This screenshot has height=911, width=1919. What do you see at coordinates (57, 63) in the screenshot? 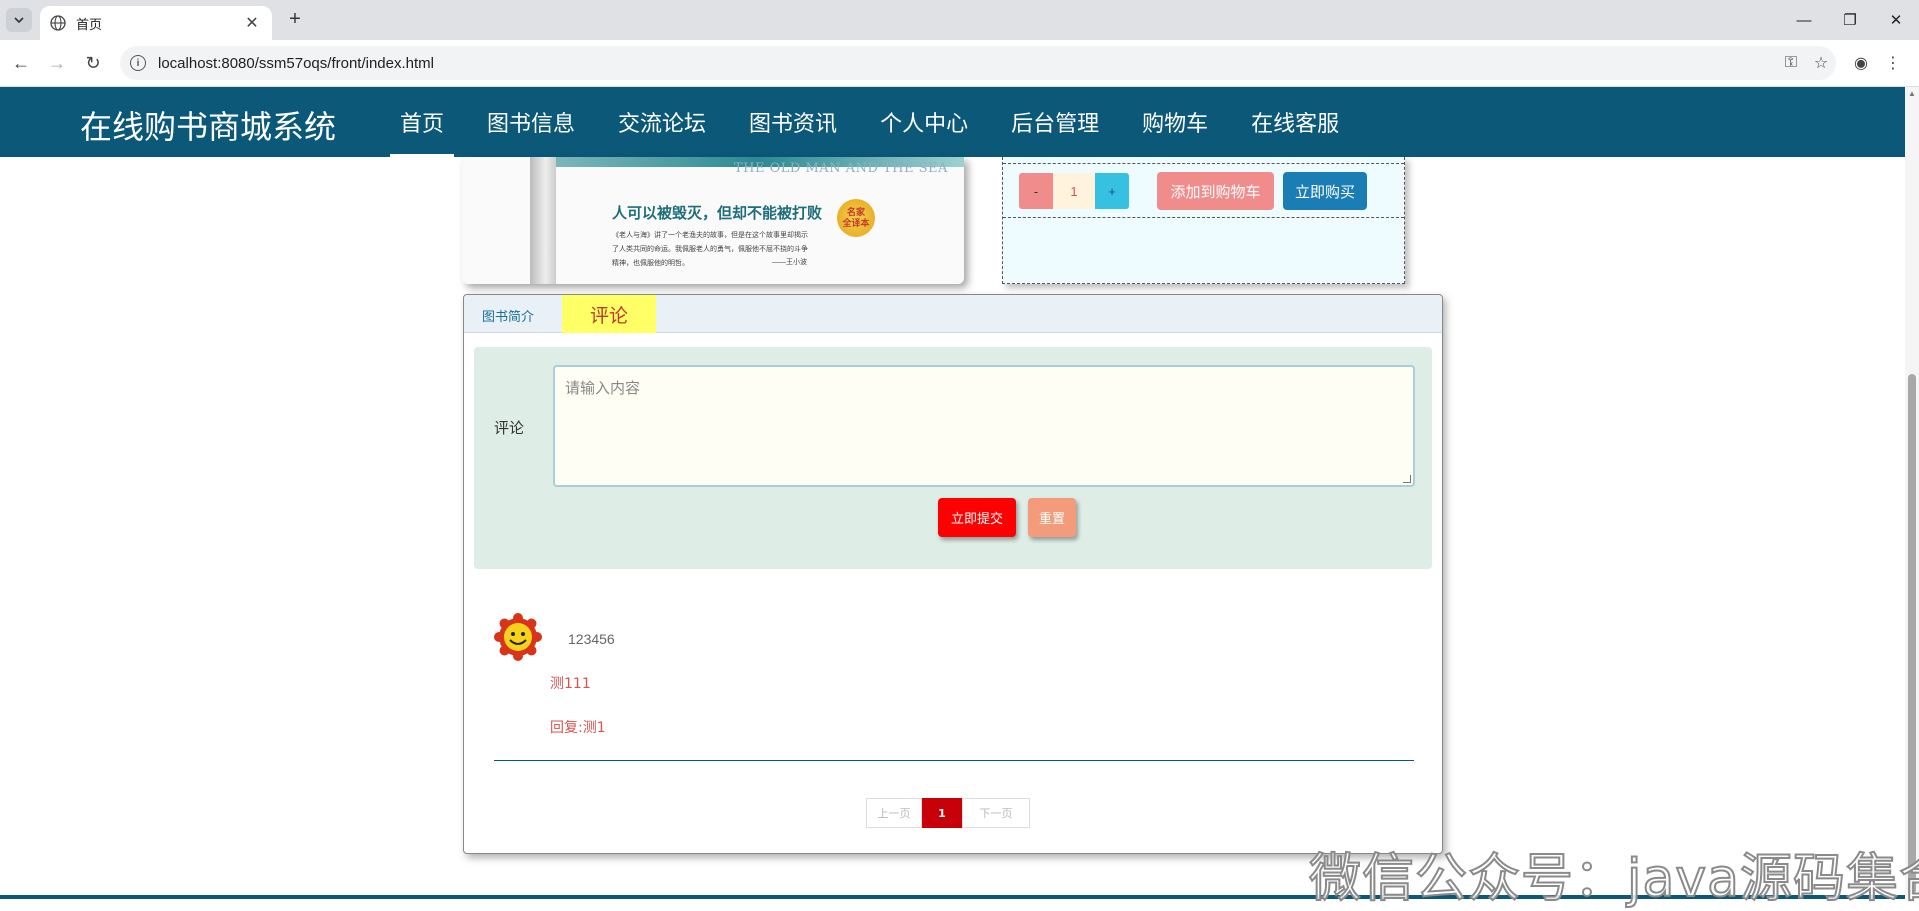
I see `forward-button: →` at bounding box center [57, 63].